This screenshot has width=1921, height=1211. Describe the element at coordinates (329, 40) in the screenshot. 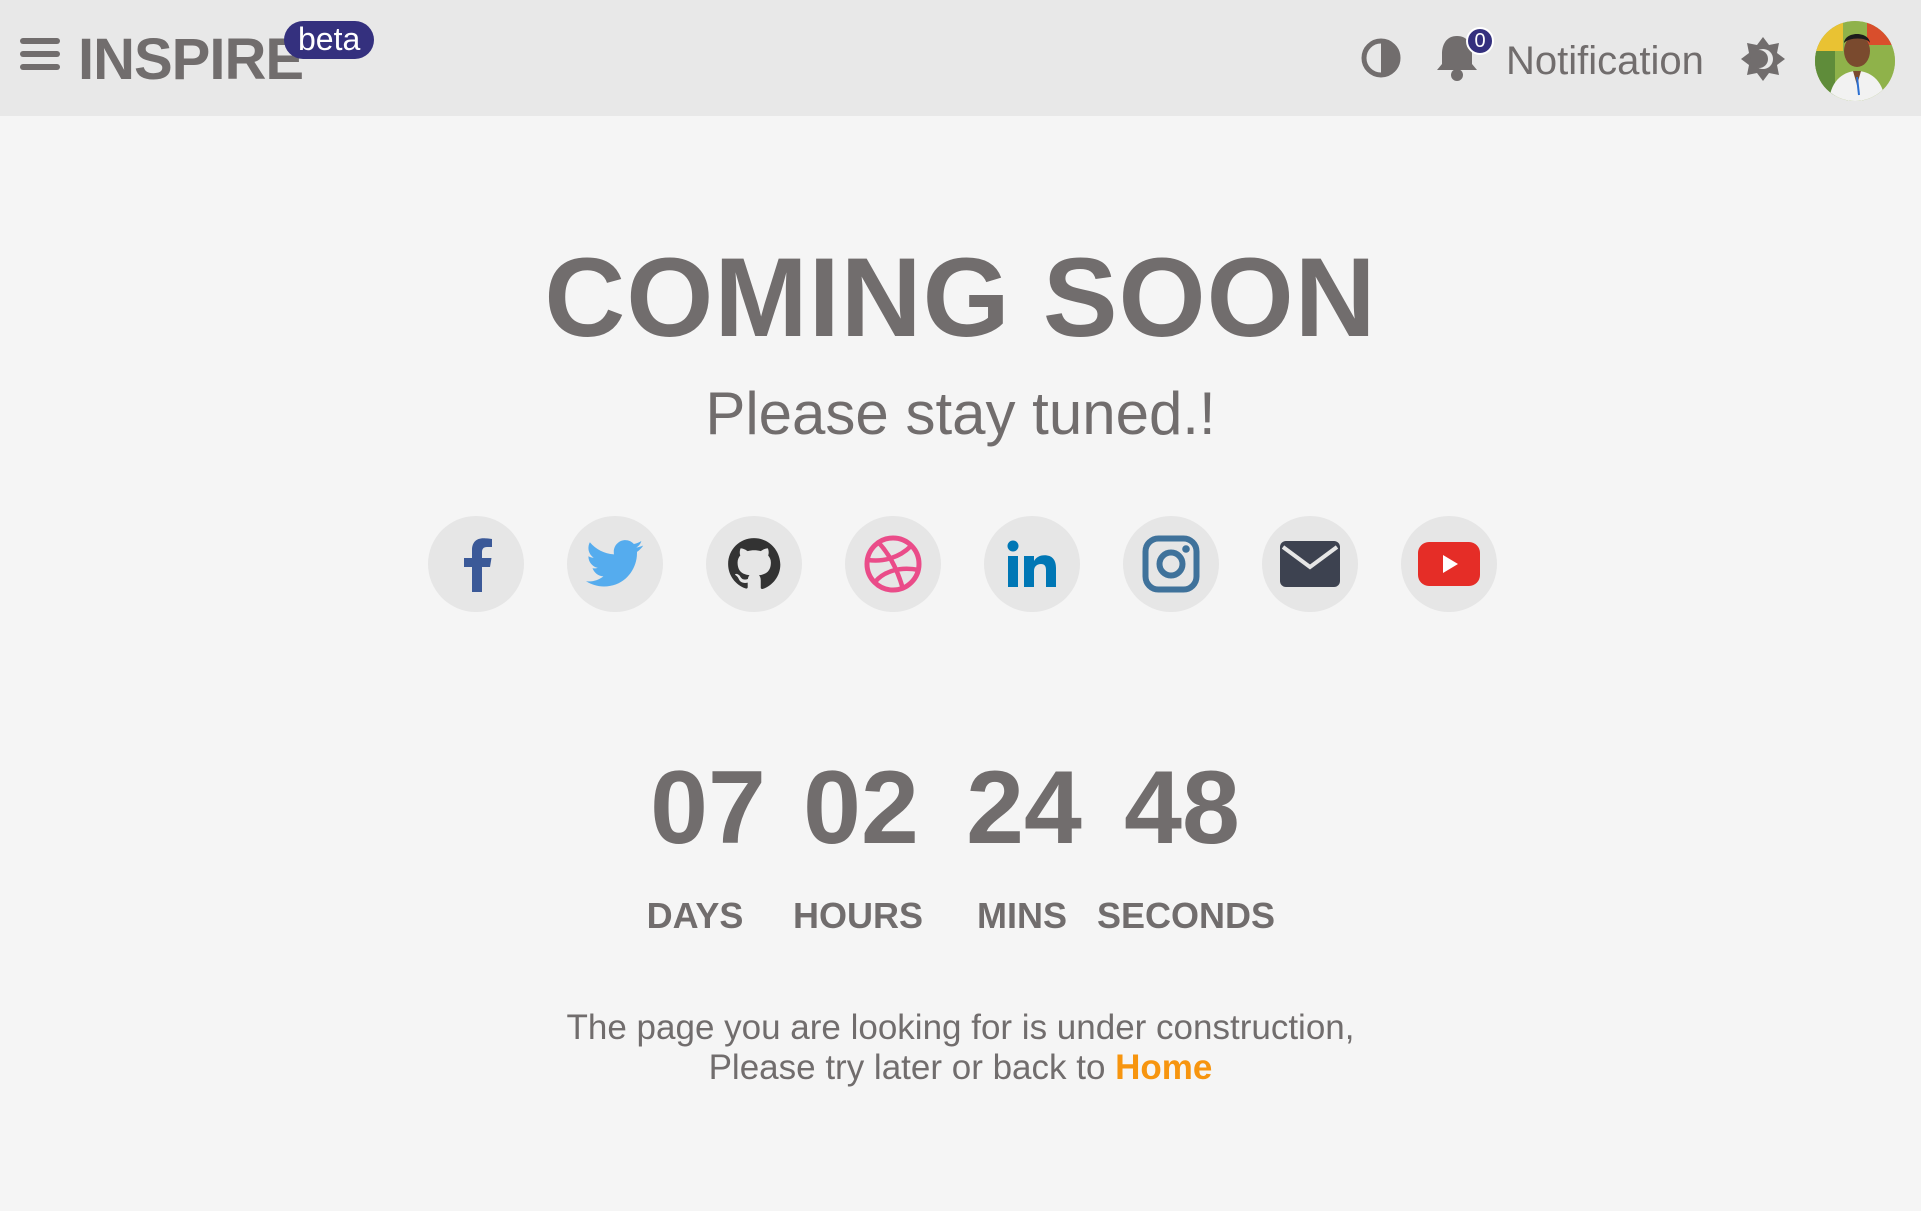

I see `beta-badge: beta` at that location.